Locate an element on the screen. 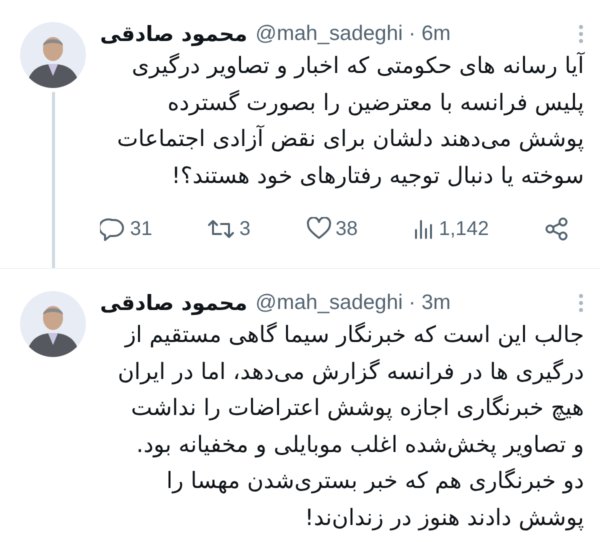 Image resolution: width=600 pixels, height=542 pixels. share-icon is located at coordinates (557, 229).